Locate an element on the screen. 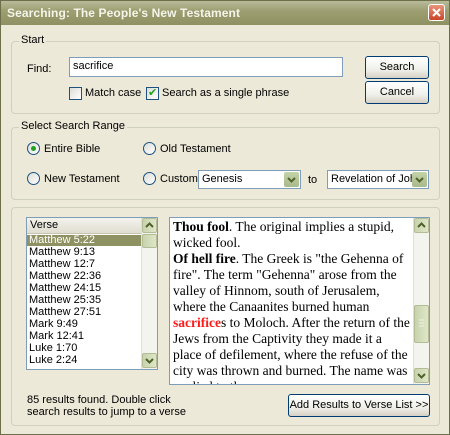 This screenshot has height=435, width=450. find-input-value: sacrifice is located at coordinates (93, 66).